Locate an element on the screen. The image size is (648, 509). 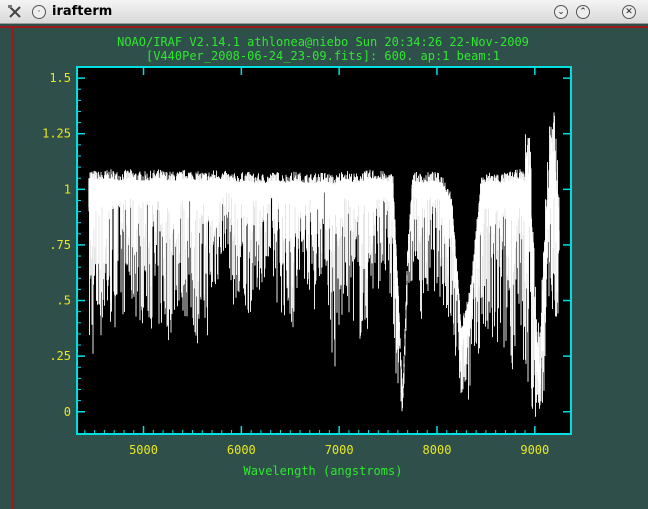
x-tick-label: 5000 is located at coordinates (143, 450).